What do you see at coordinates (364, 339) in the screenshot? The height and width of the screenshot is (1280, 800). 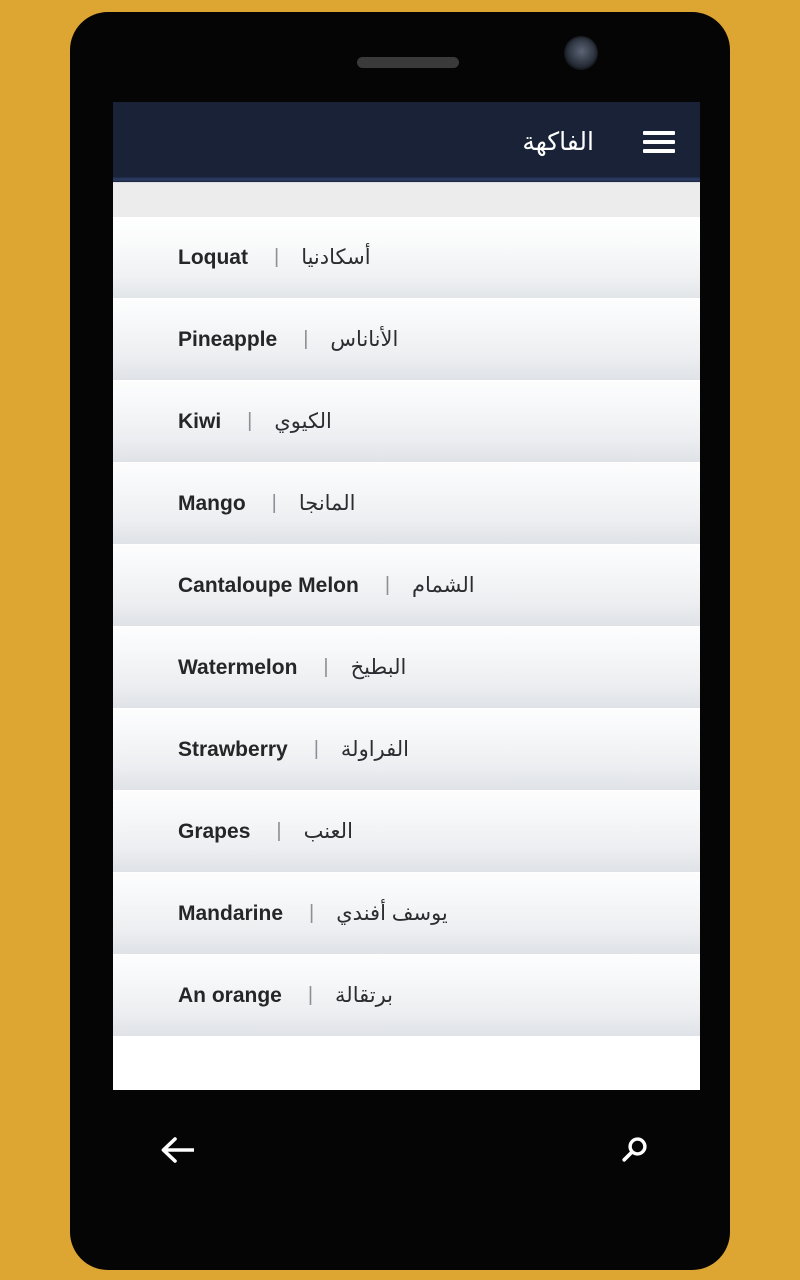 I see `fruit-name-ar: الأناناس` at bounding box center [364, 339].